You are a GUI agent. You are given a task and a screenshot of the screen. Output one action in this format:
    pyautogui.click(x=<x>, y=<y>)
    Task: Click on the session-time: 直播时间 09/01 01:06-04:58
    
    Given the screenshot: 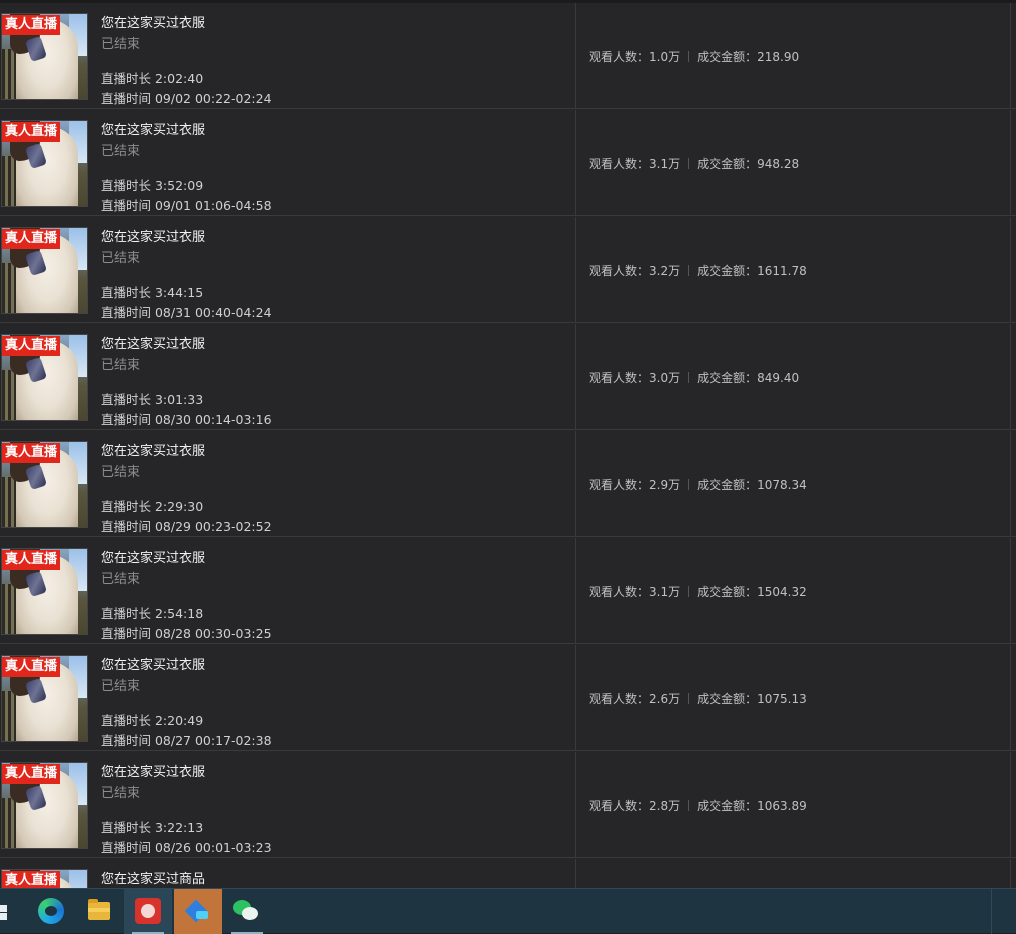 What is the action you would take?
    pyautogui.click(x=186, y=205)
    